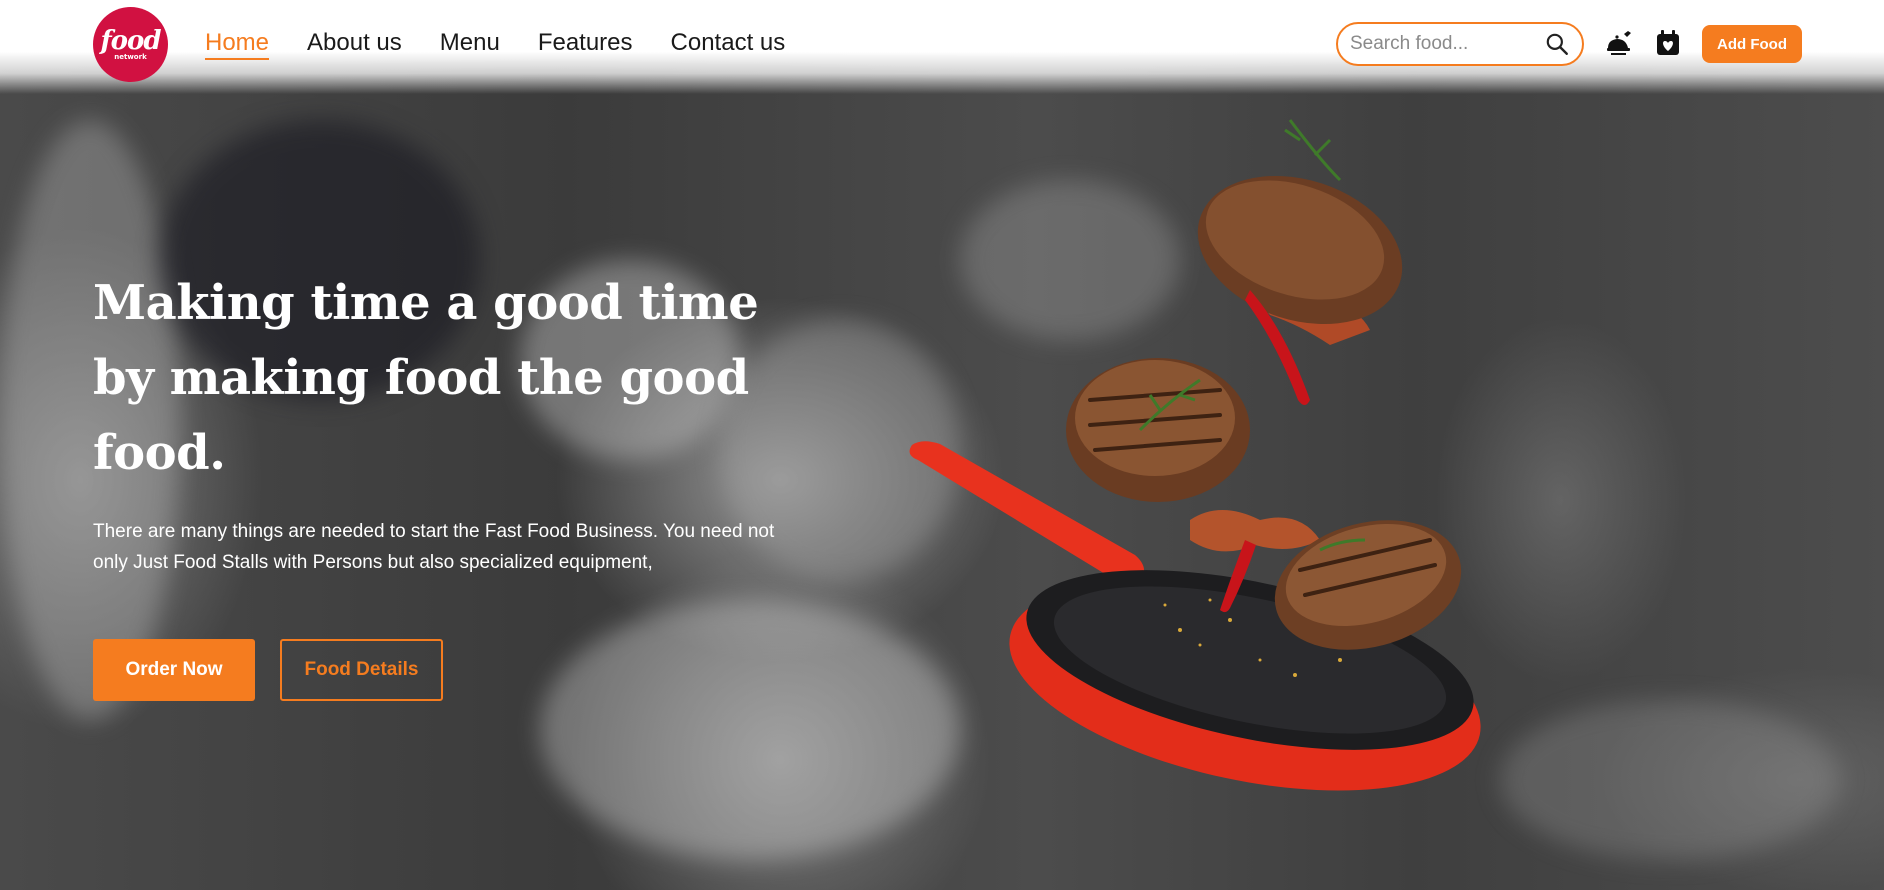 This screenshot has width=1884, height=890. Describe the element at coordinates (1752, 44) in the screenshot. I see `add-food-button: Add Food` at that location.